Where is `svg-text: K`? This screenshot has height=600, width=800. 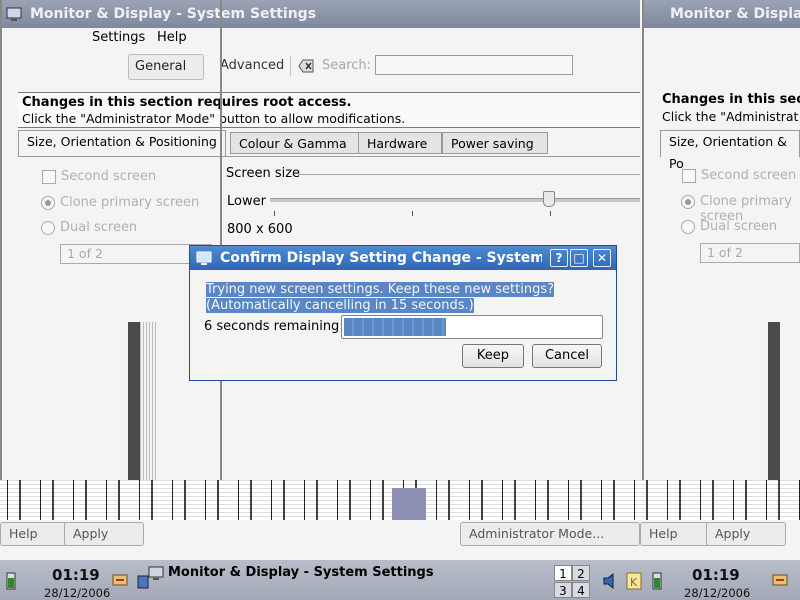
svg-text: K is located at coordinates (634, 582).